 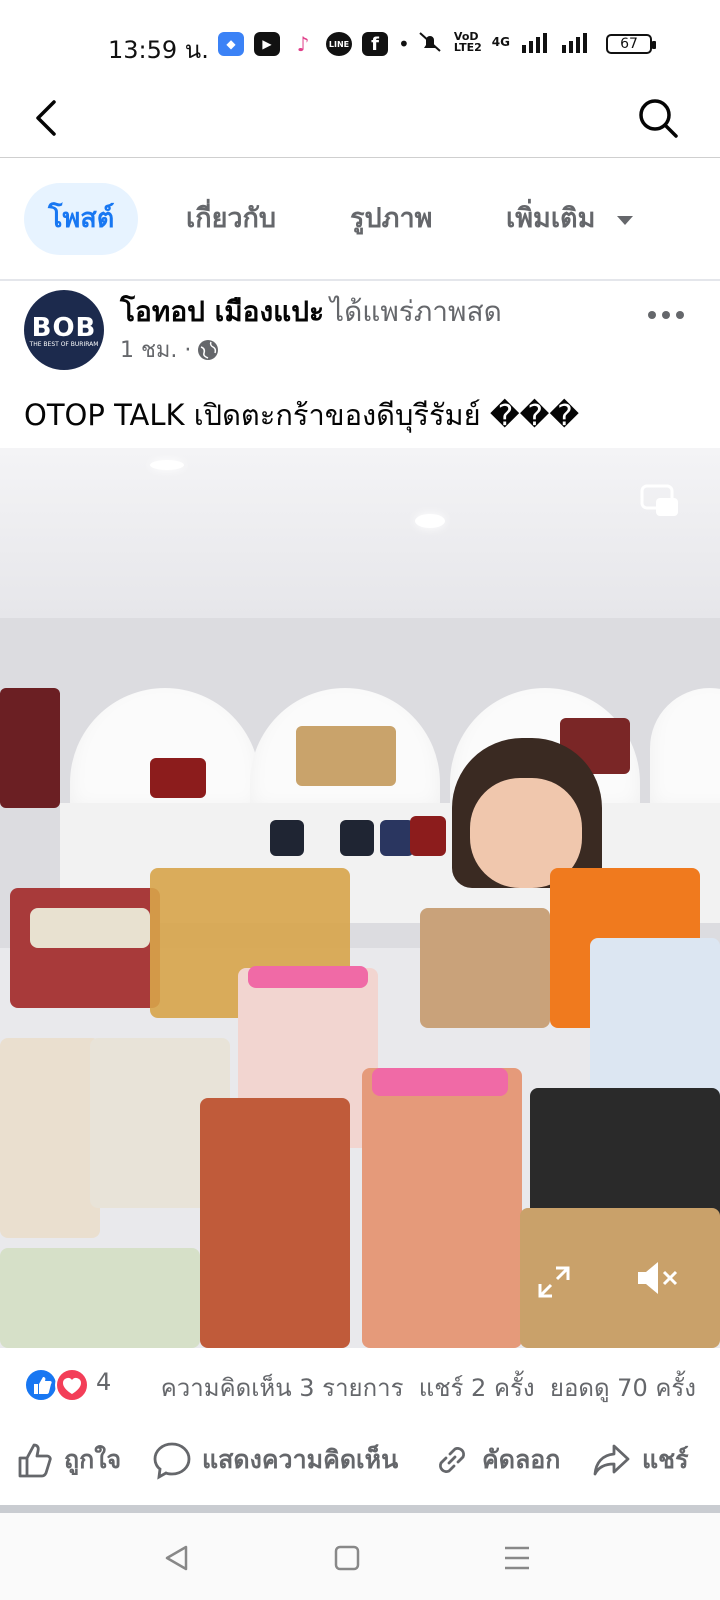 I want to click on back-arrow-icon, so click(x=46, y=118).